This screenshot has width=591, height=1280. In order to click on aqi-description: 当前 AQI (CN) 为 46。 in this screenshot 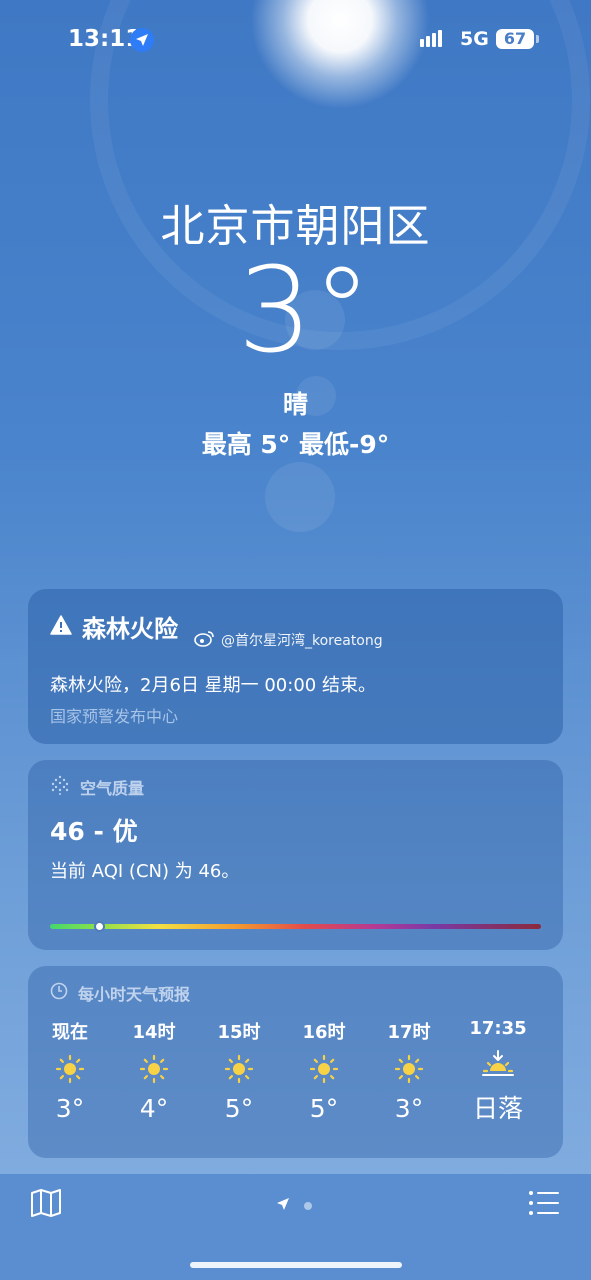, I will do `click(145, 871)`.